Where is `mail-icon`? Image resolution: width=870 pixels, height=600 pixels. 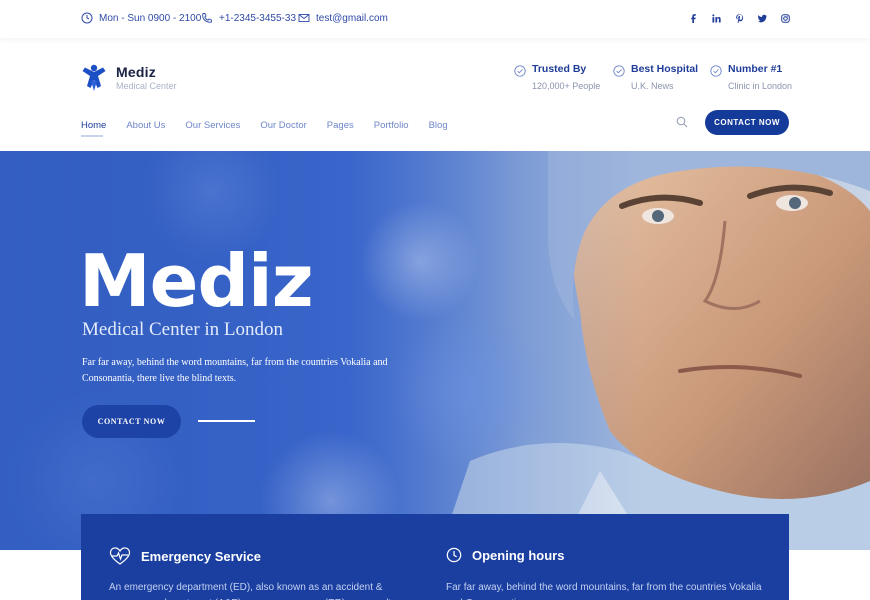 mail-icon is located at coordinates (304, 18).